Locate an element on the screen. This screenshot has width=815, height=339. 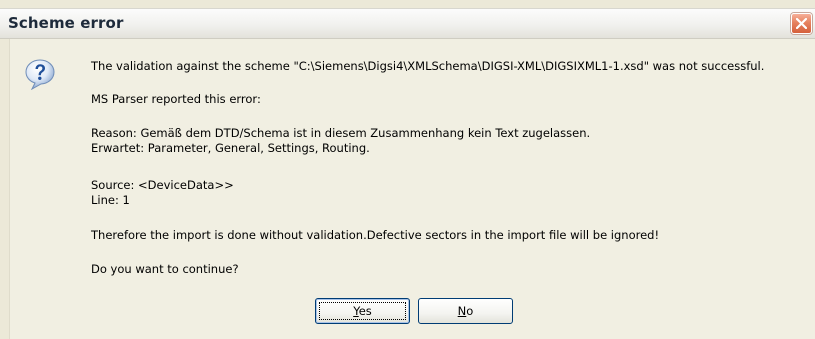
no-button: No is located at coordinates (465, 311).